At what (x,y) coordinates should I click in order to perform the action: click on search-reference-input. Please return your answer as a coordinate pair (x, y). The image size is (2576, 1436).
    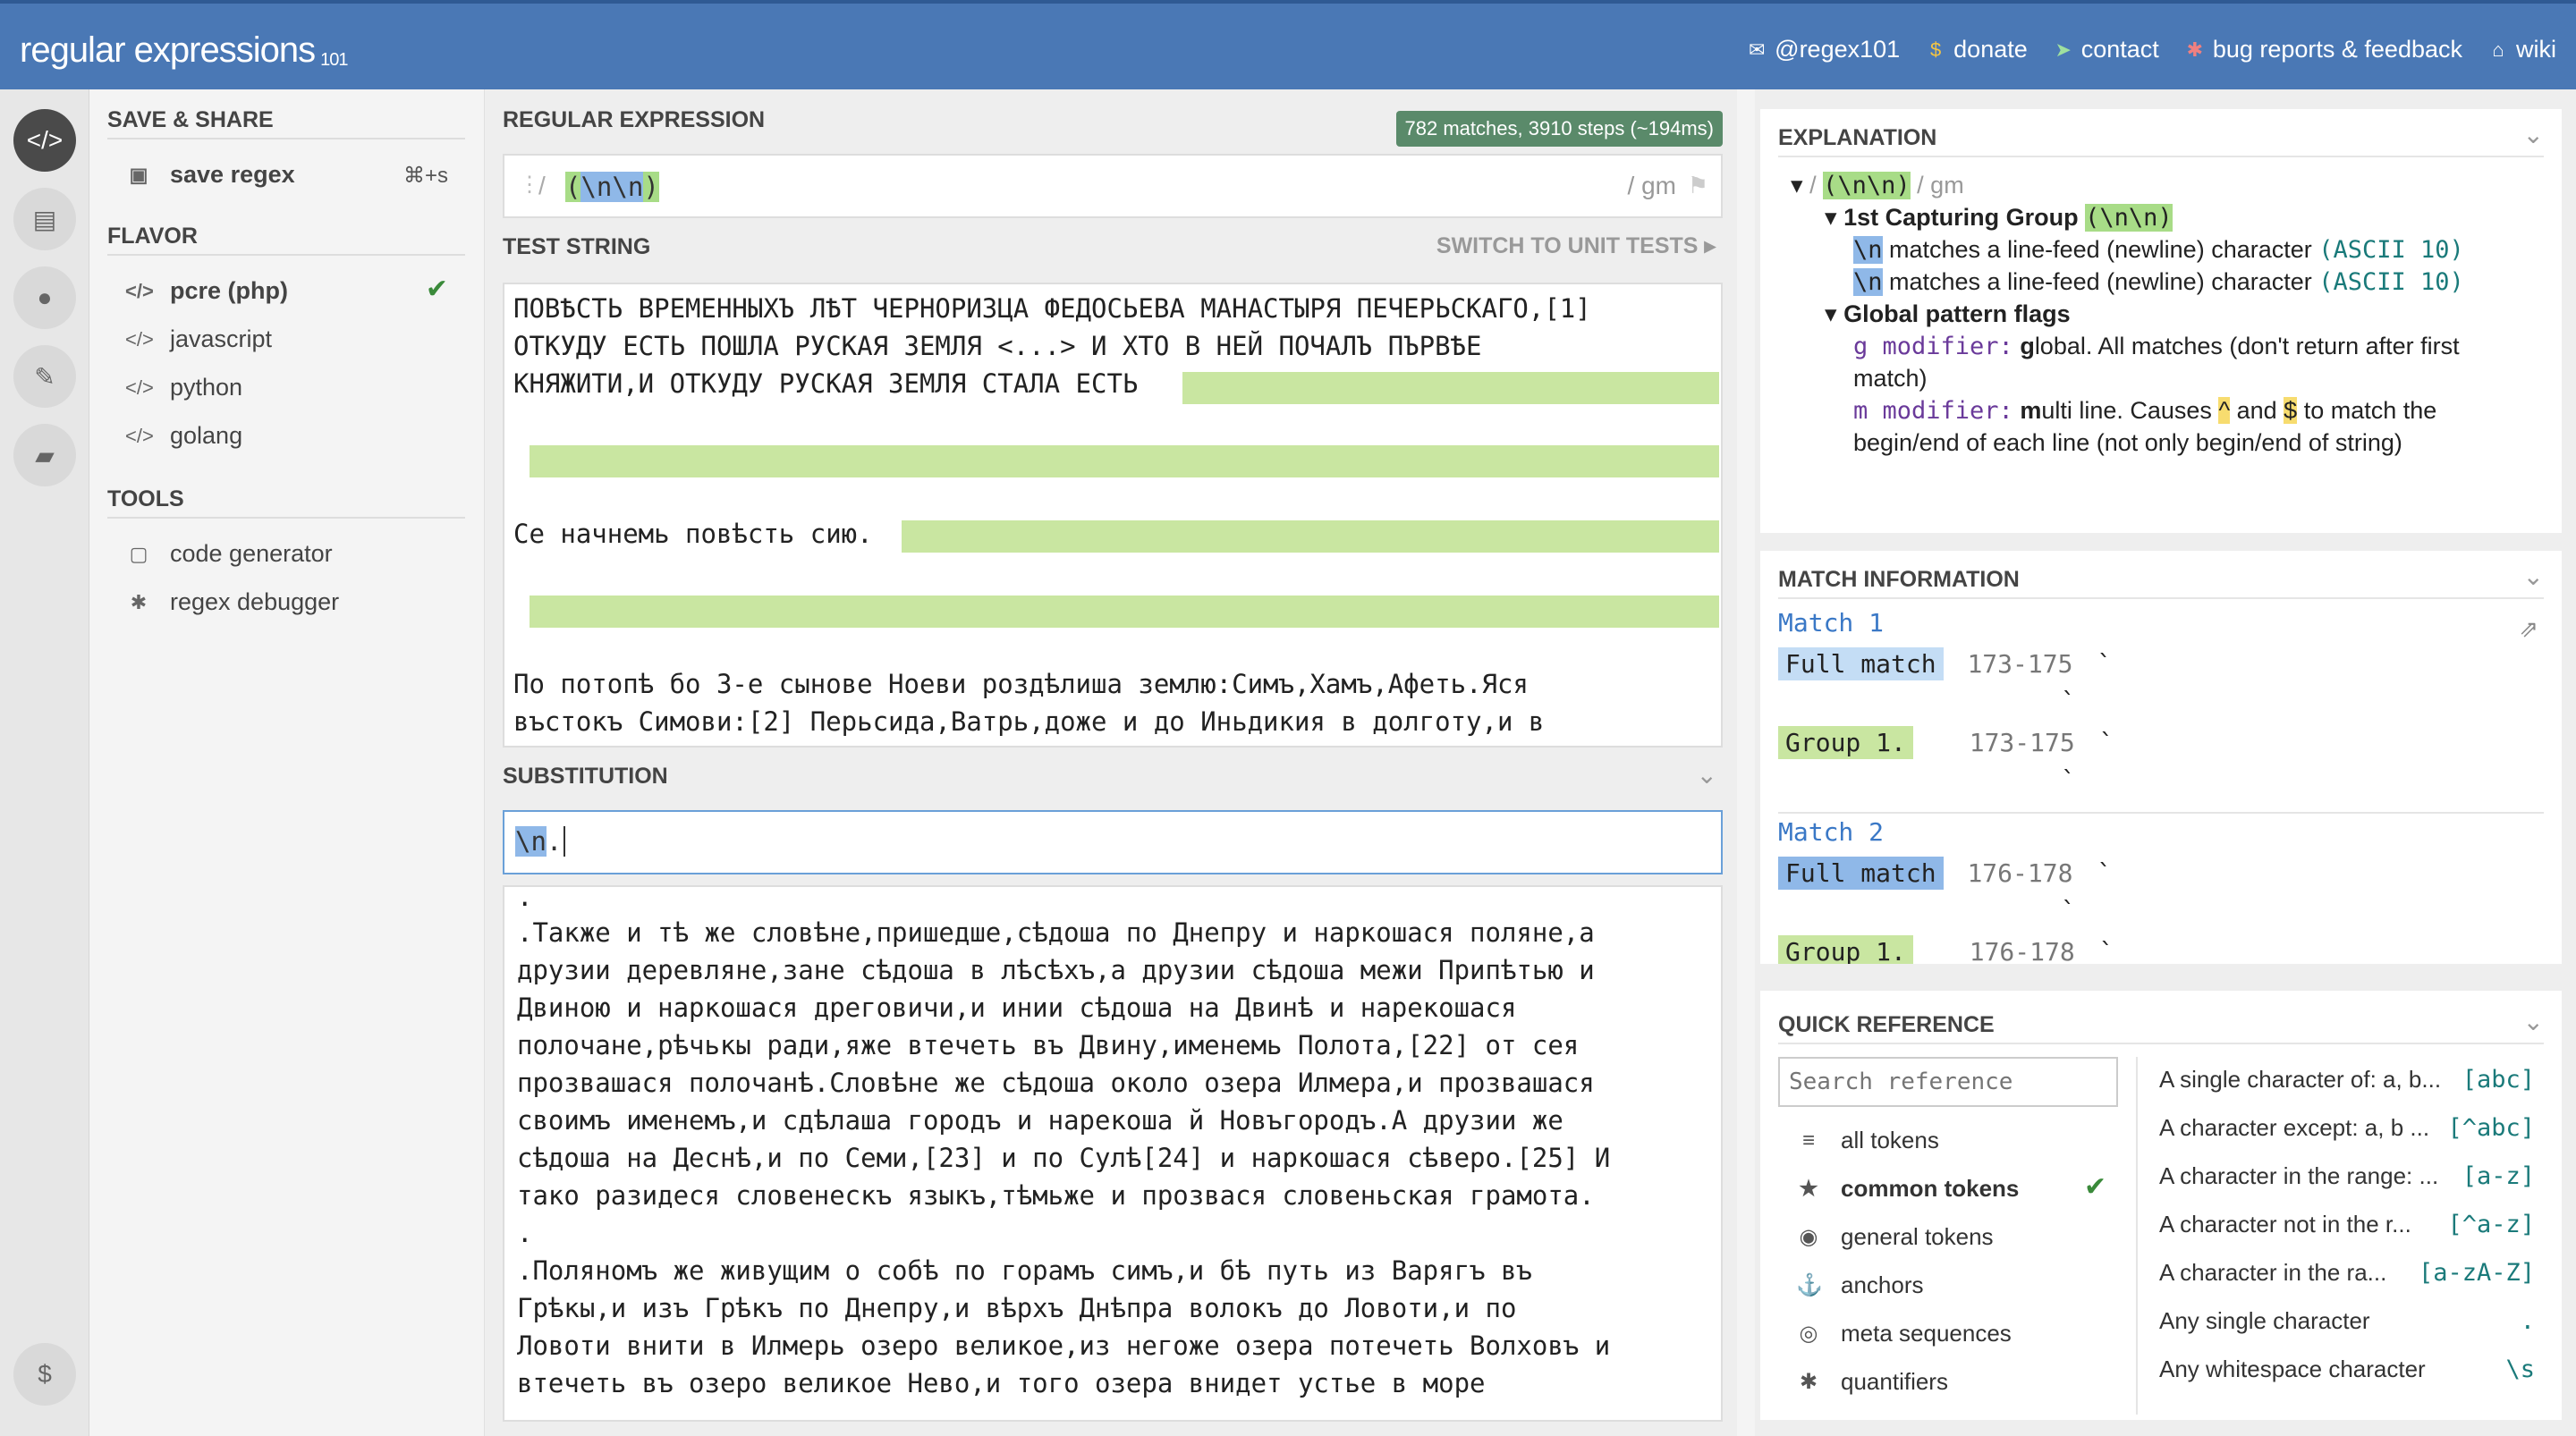
    Looking at the image, I should click on (1948, 1082).